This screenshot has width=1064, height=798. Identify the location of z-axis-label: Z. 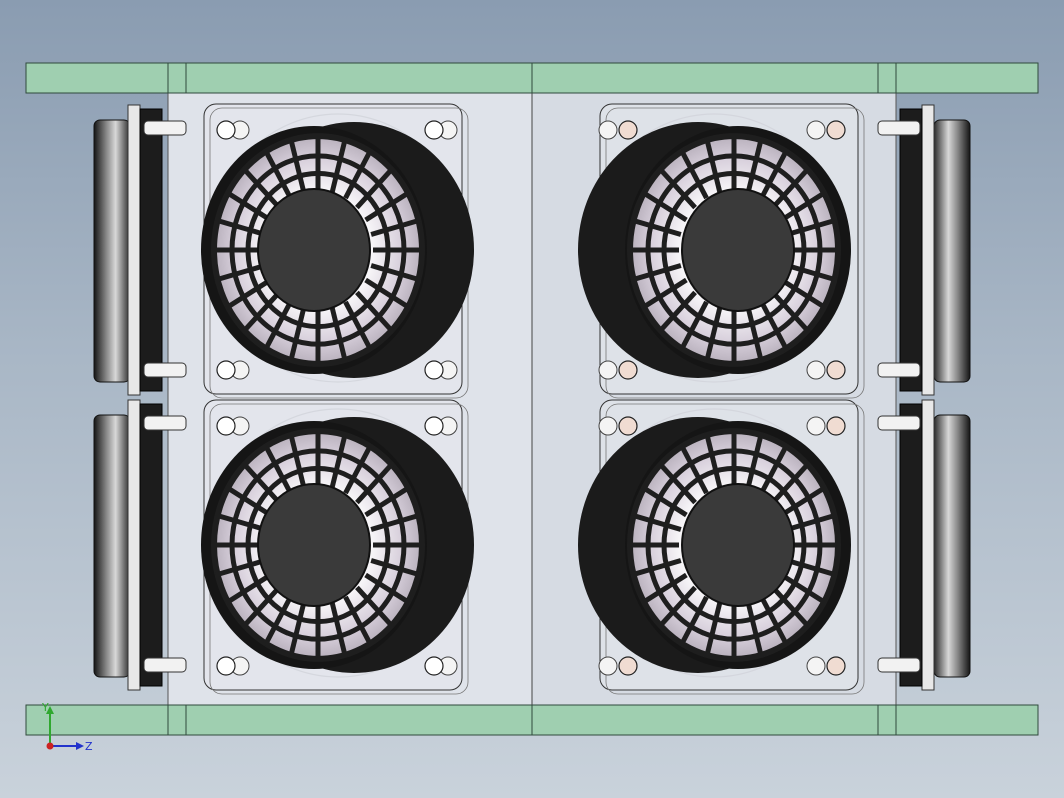
(89, 746).